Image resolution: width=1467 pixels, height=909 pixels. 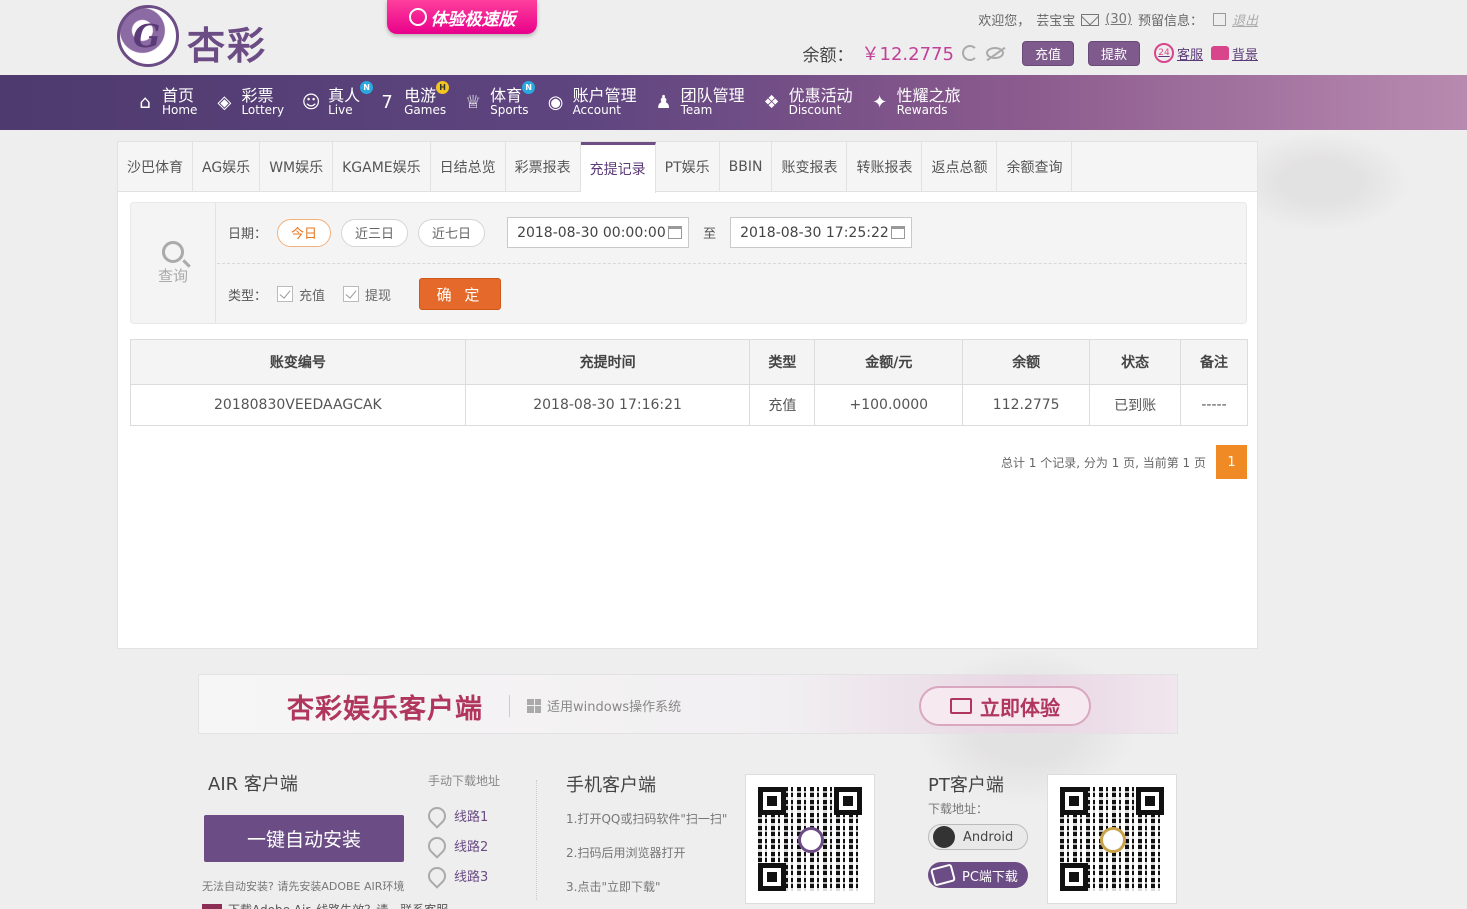 What do you see at coordinates (613, 887) in the screenshot?
I see `mobile-step-3: 3.点击"立即下载"` at bounding box center [613, 887].